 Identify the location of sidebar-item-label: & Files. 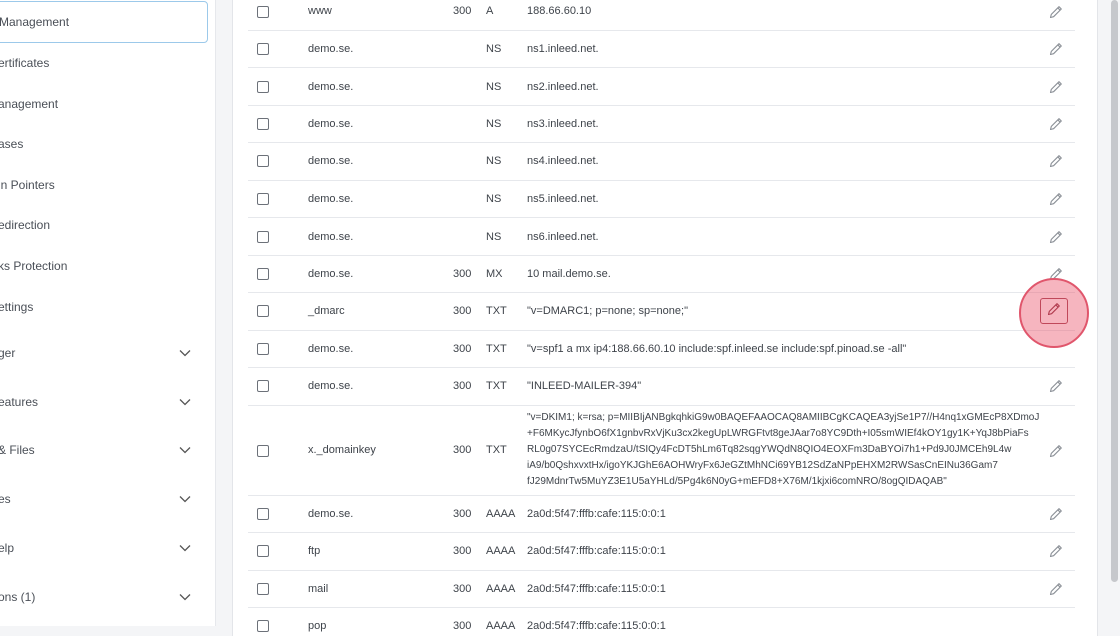
(17, 450).